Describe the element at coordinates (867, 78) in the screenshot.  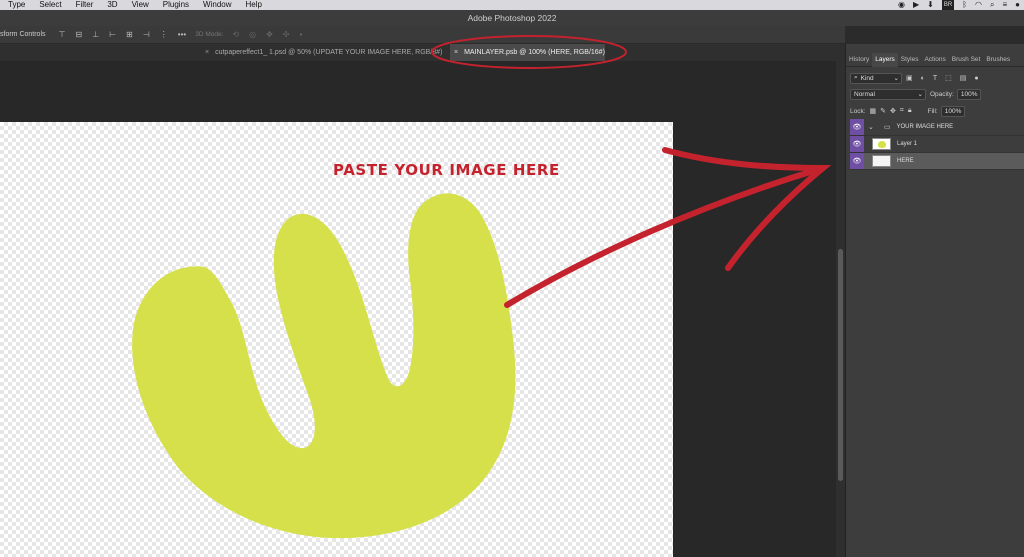
I see `kind-label: Kind` at that location.